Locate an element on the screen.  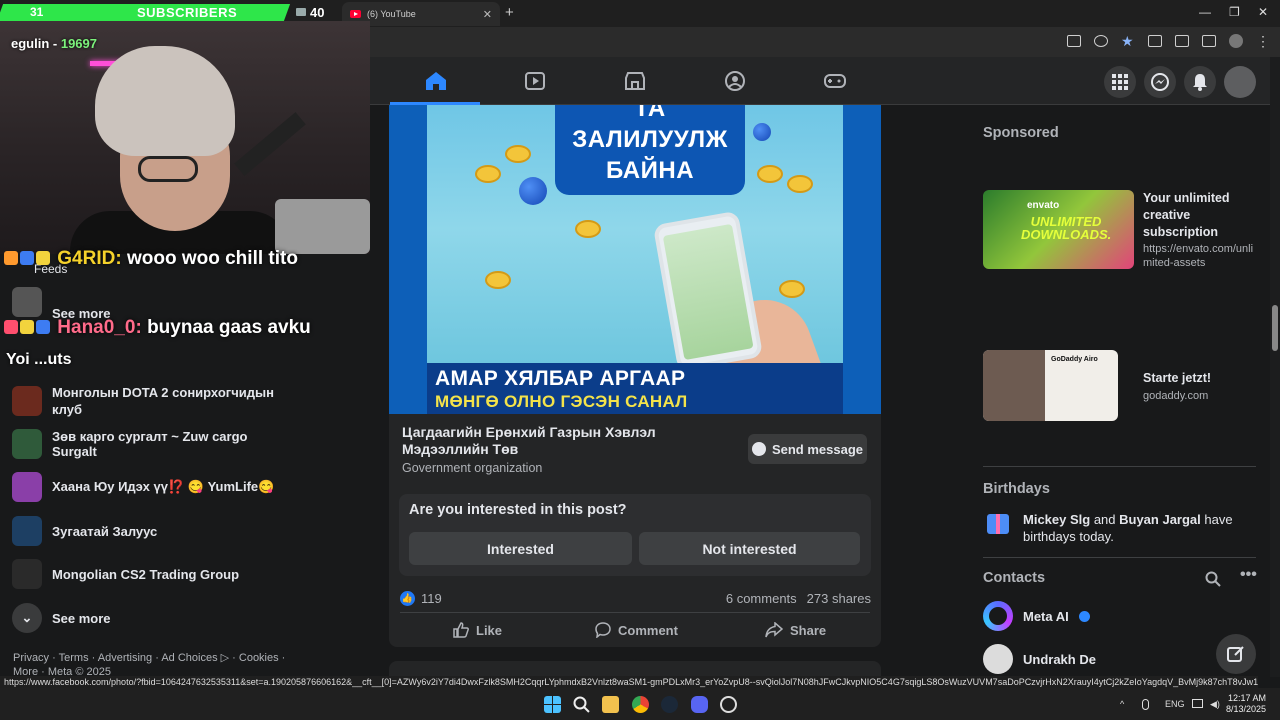
display-icon is located at coordinates (1197, 703).